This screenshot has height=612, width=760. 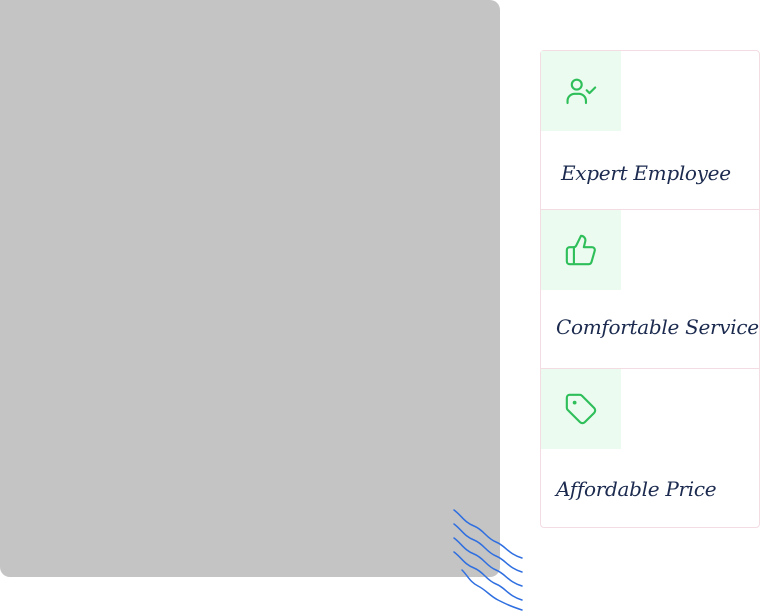 What do you see at coordinates (646, 173) in the screenshot?
I see `feature-title: Expert Employee` at bounding box center [646, 173].